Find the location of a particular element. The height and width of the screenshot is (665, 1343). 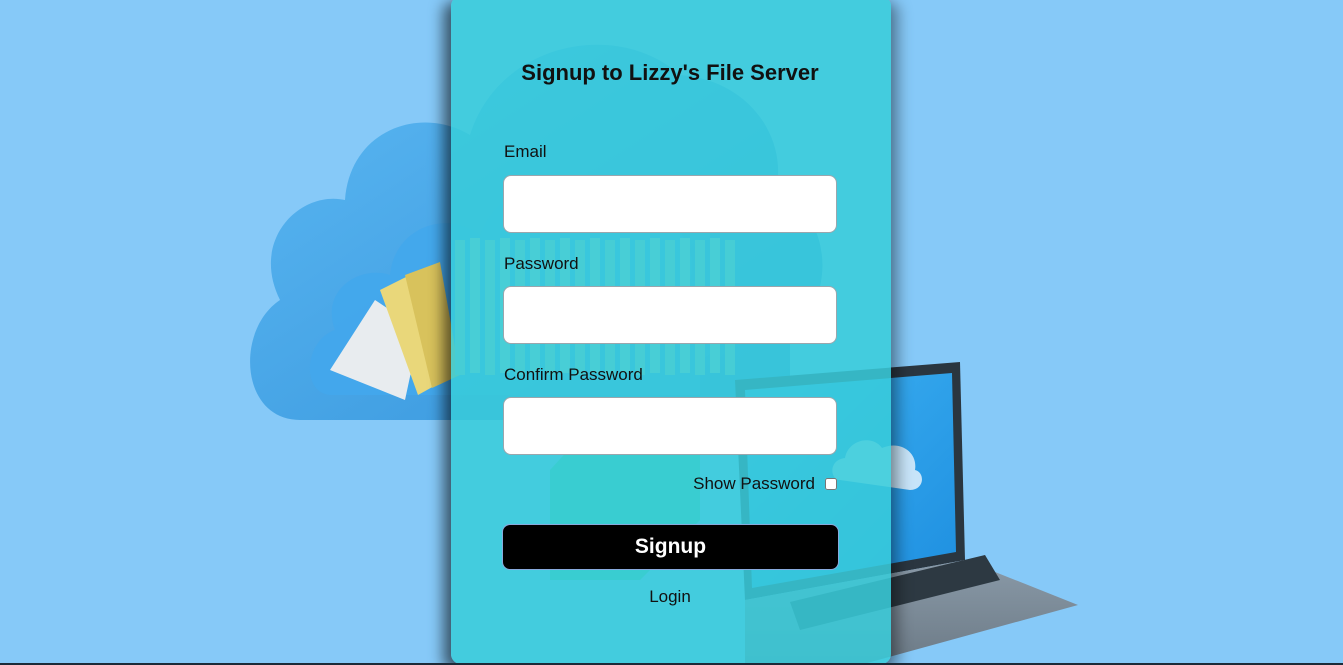

confirm-password-label: Confirm Password is located at coordinates (573, 374).